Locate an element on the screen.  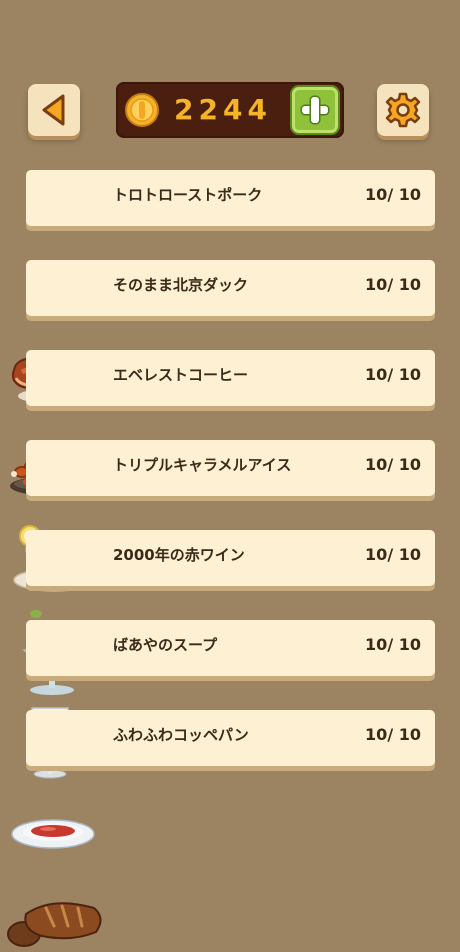
triangle-left-icon is located at coordinates (53, 110).